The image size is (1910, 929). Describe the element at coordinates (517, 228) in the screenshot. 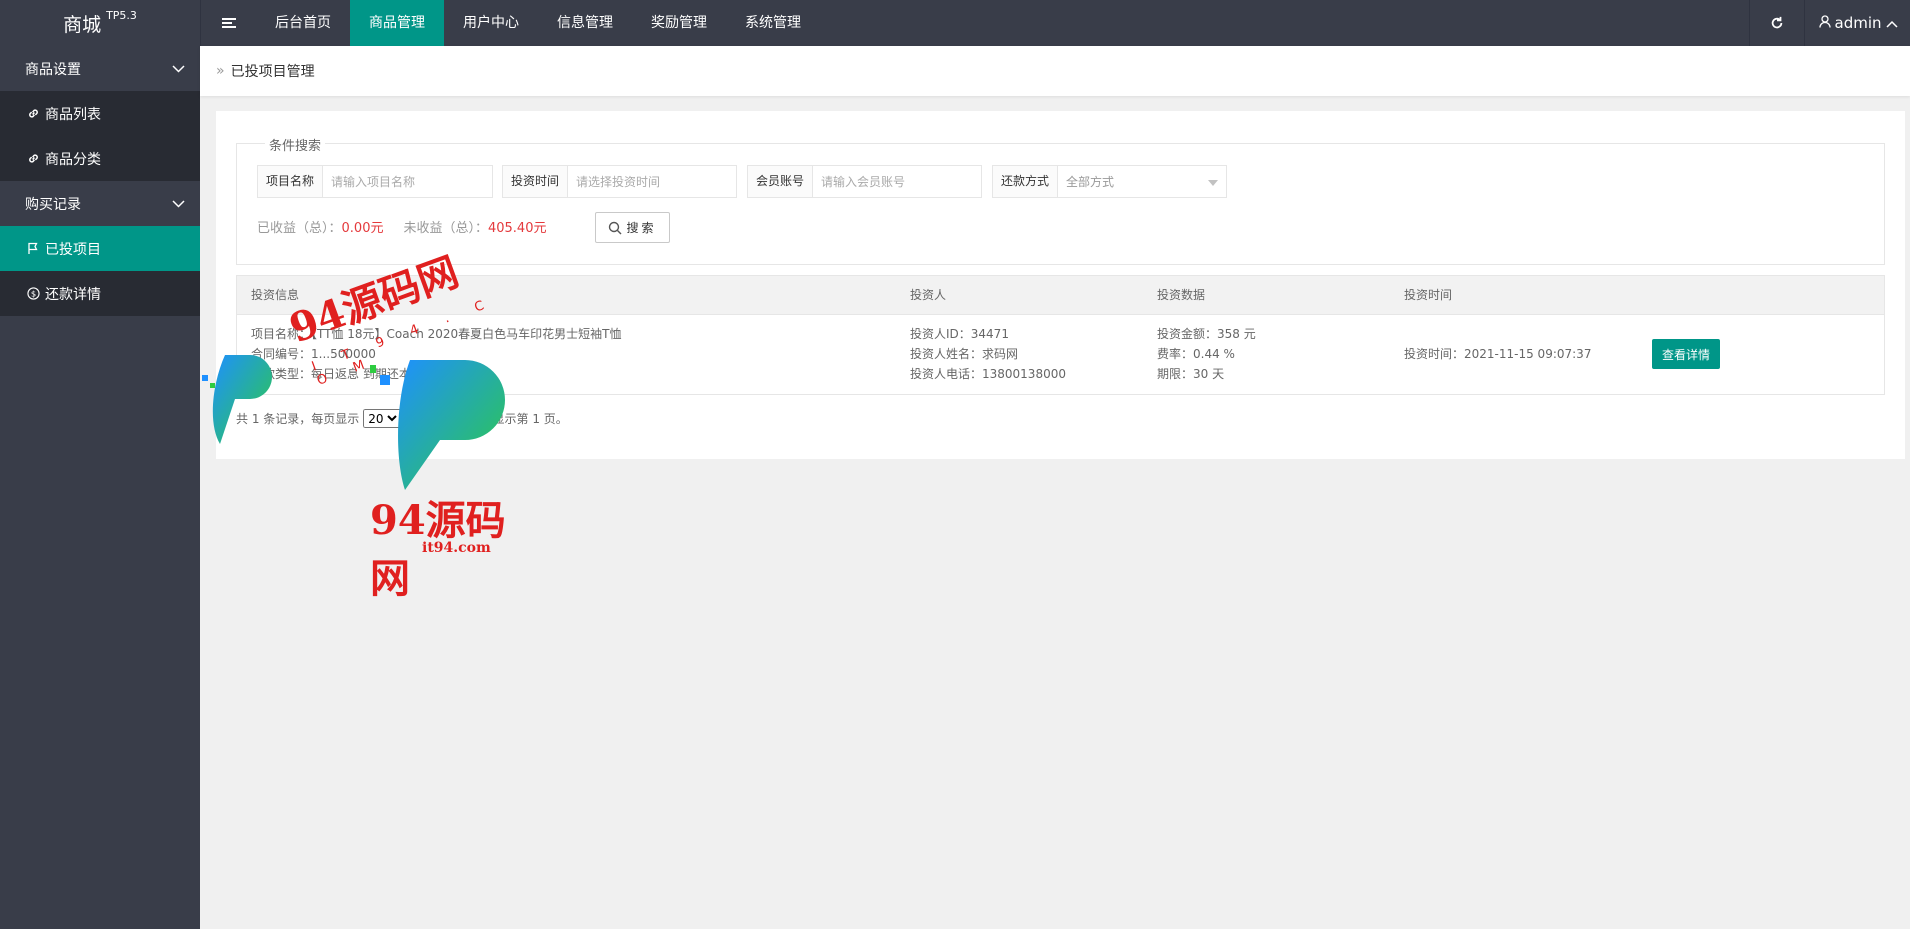

I see `unearned-value: 405.40元` at that location.